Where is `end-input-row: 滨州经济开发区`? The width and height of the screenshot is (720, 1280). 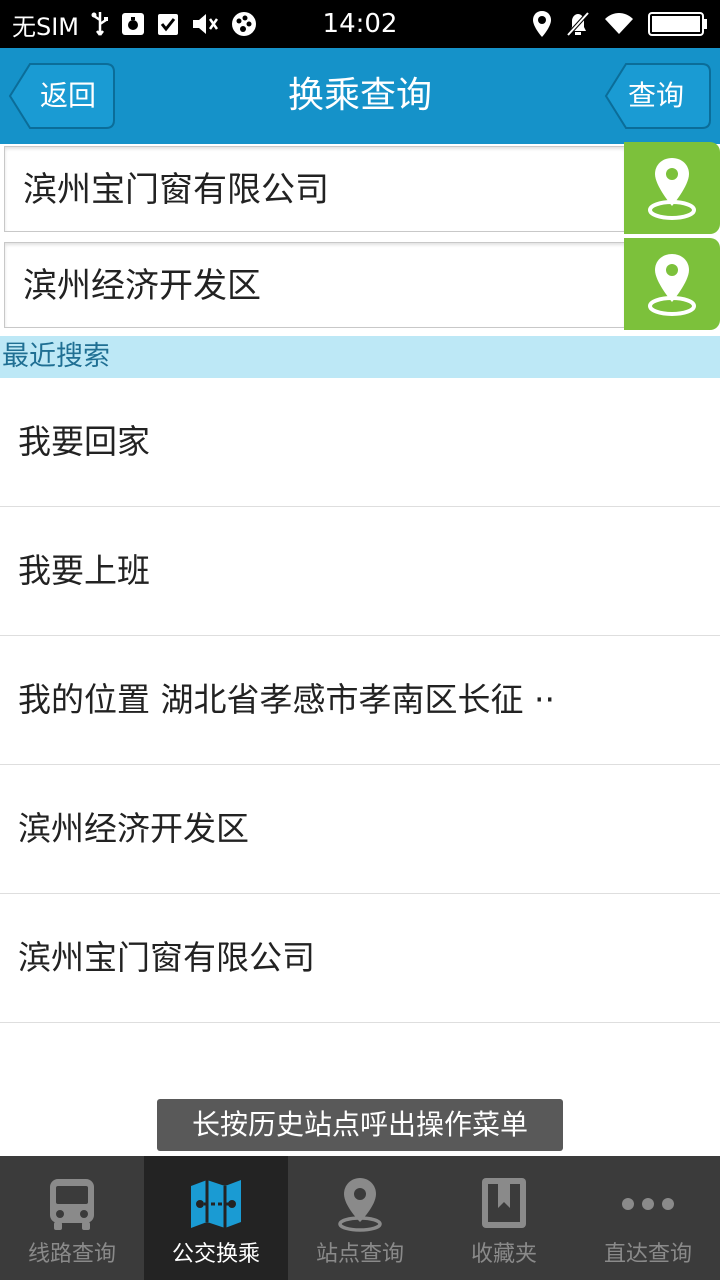
end-input-row: 滨州经济开发区 is located at coordinates (362, 284).